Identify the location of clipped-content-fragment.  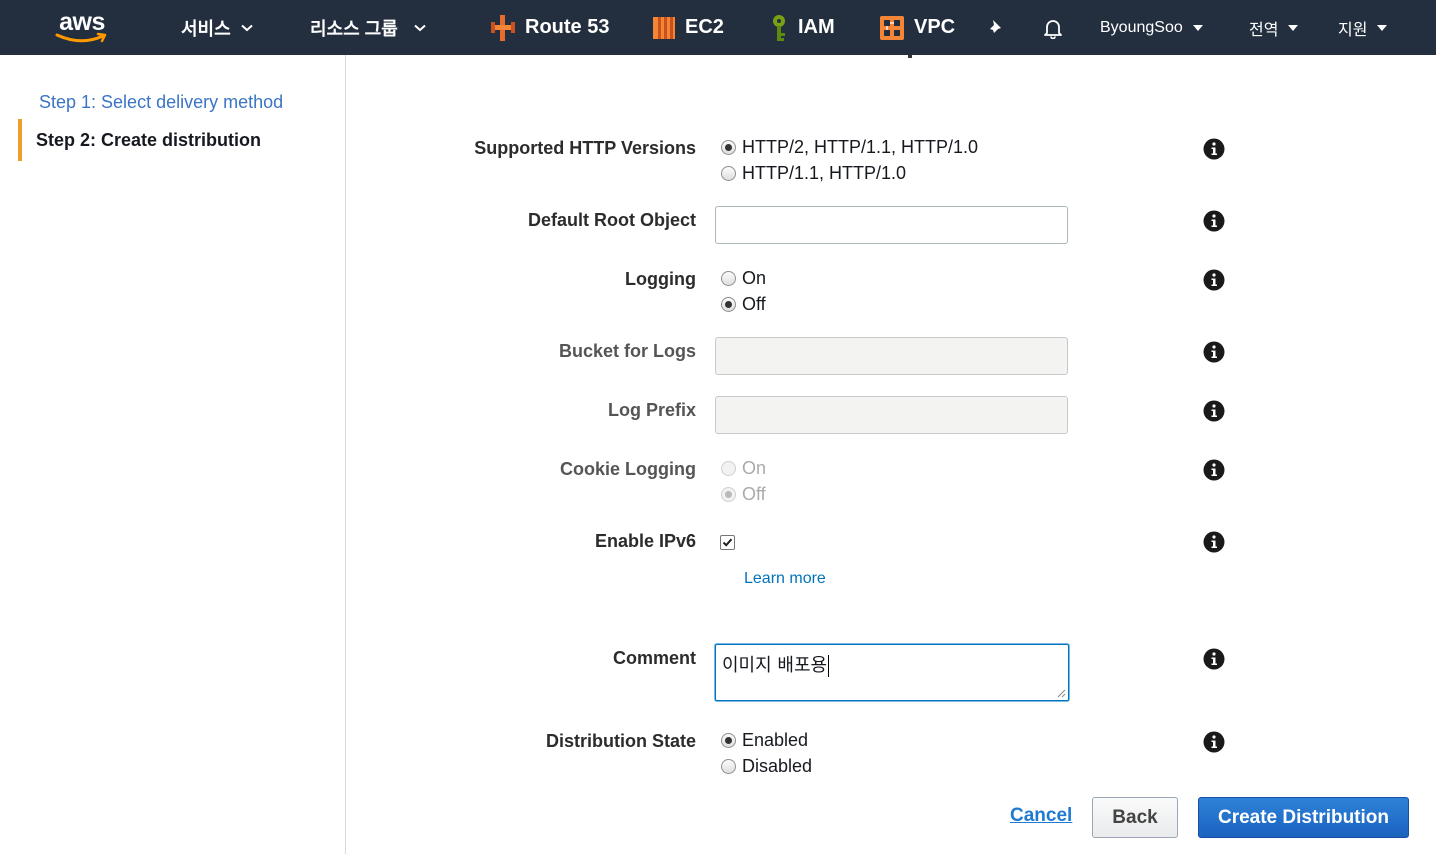
(910, 56).